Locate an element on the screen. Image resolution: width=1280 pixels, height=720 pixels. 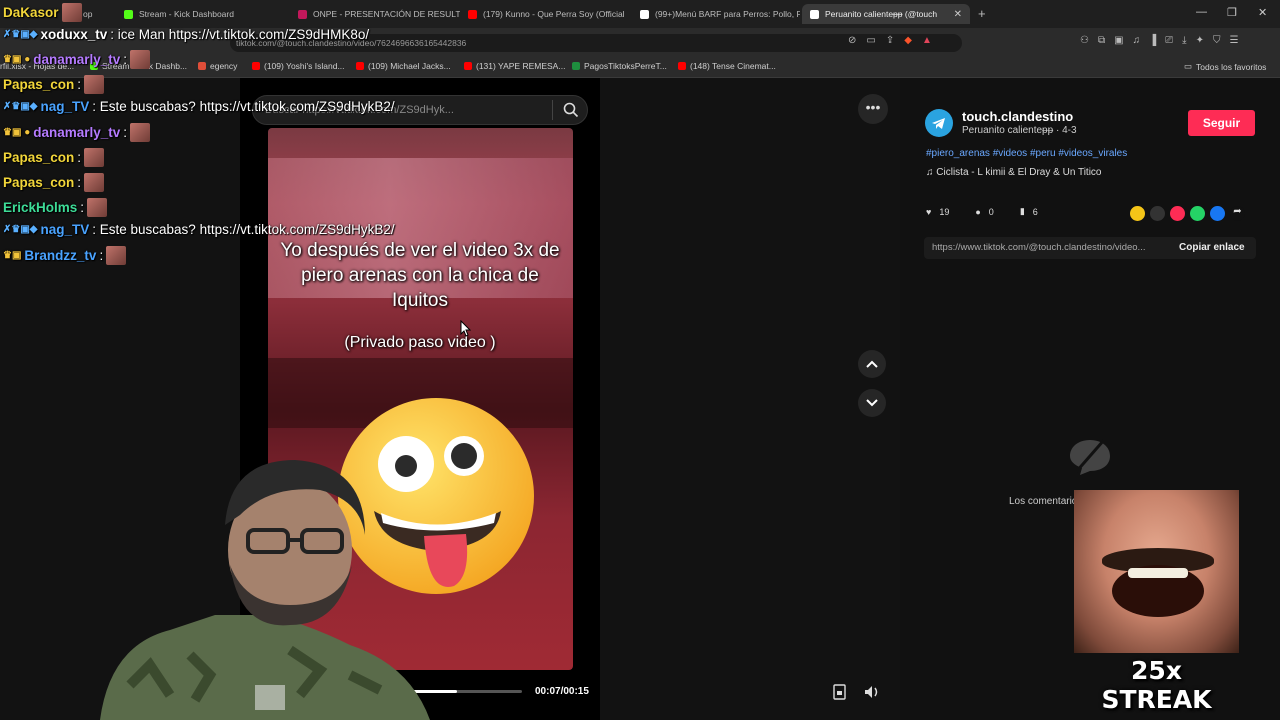
tracking-off-icon: ⊘ is located at coordinates (852, 40).